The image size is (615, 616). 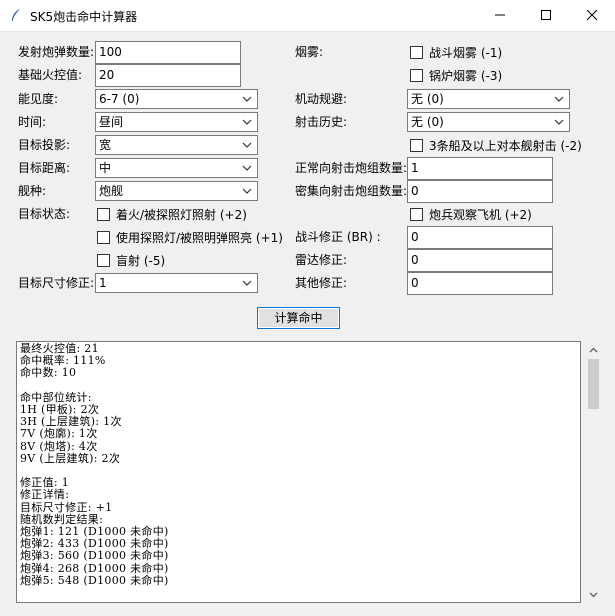 I want to click on status-blind-checkbox: 盲射 (-5), so click(x=131, y=260).